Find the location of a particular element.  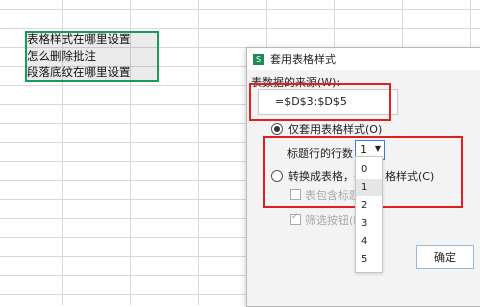

filter-checkbox-label: 筛选按钮(F is located at coordinates (332, 220).